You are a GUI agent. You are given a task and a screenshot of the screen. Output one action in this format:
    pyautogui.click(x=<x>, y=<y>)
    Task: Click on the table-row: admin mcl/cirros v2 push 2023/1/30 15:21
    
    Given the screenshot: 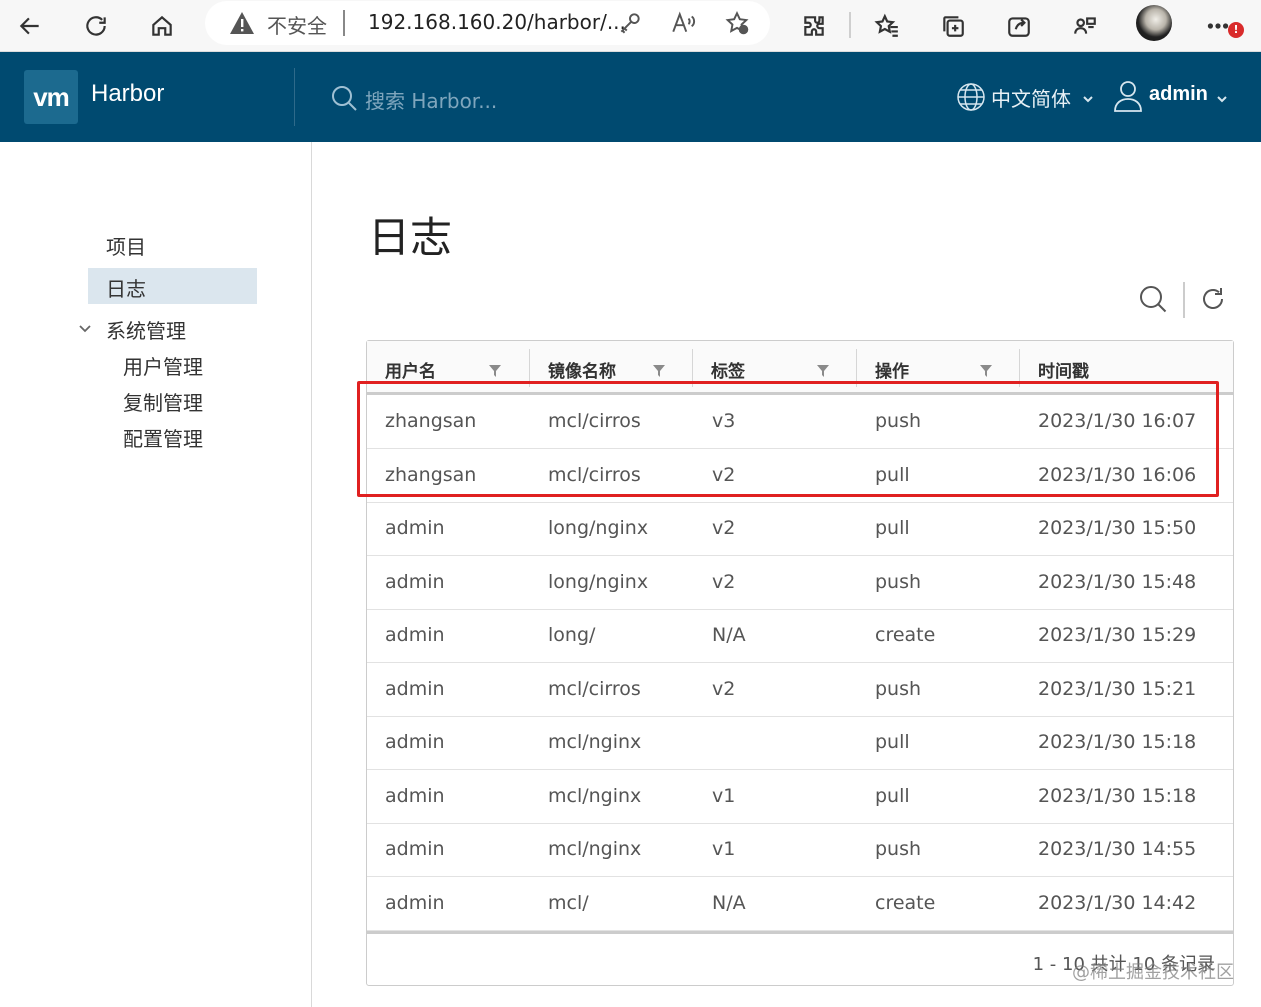 What is the action you would take?
    pyautogui.click(x=800, y=690)
    